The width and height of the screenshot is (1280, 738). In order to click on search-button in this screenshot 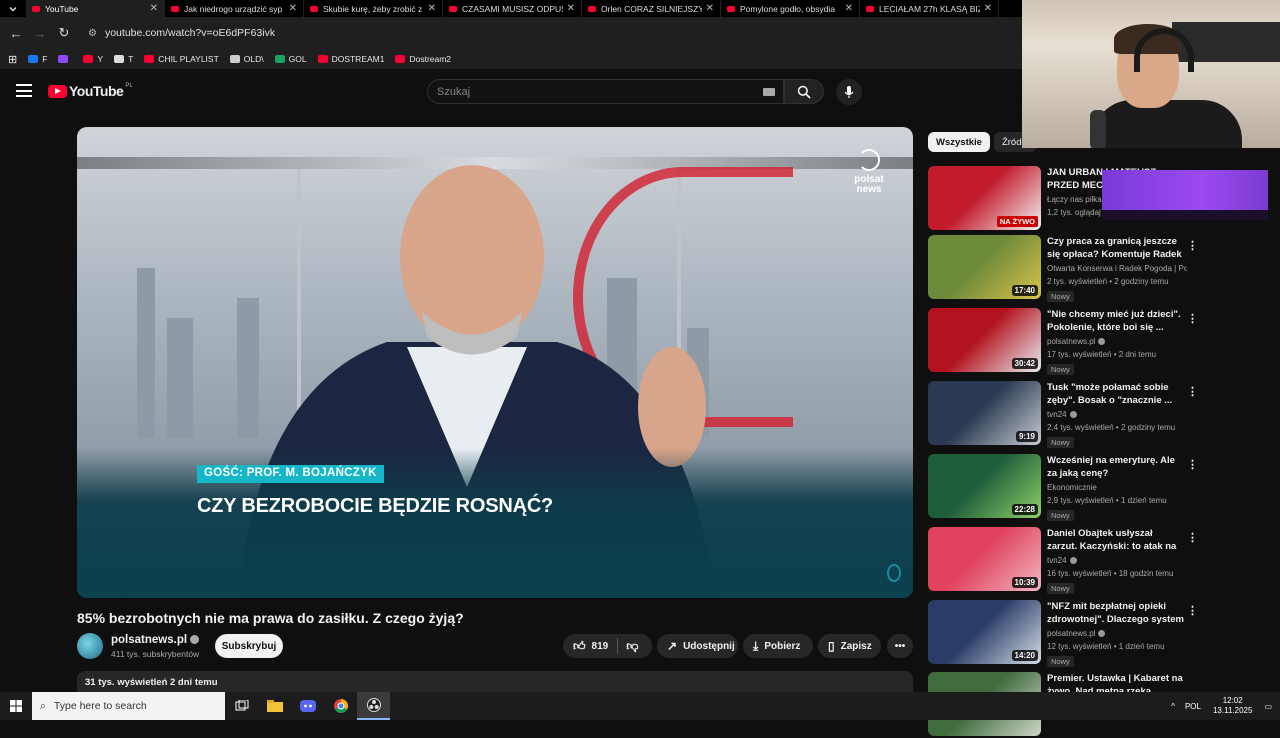, I will do `click(804, 91)`.